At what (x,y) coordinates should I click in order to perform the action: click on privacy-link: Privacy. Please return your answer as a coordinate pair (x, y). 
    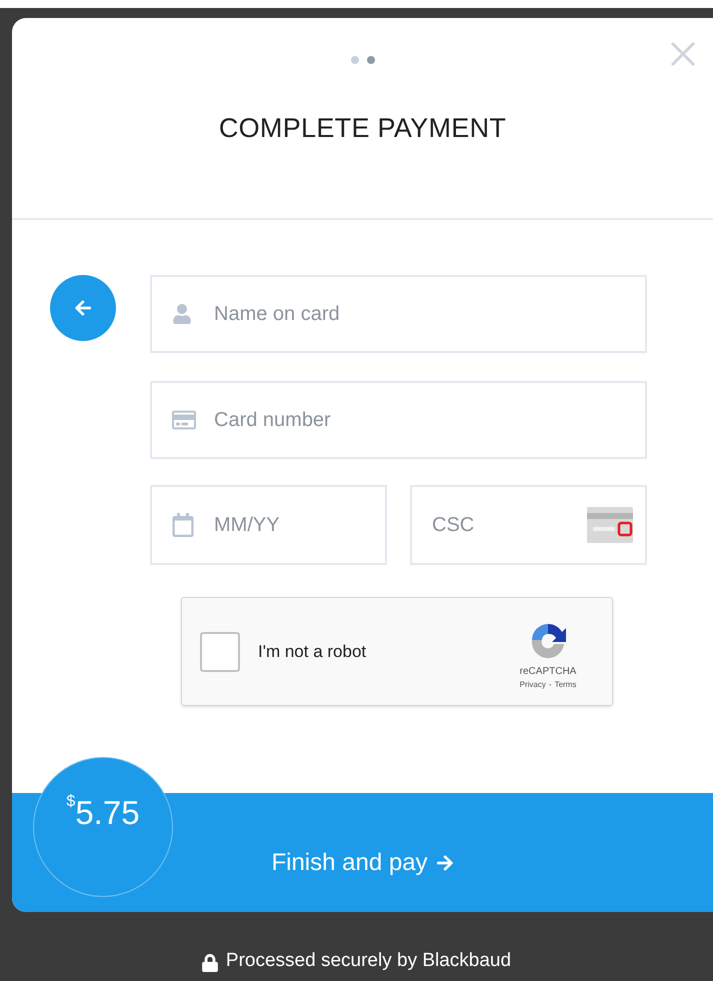
    Looking at the image, I should click on (533, 685).